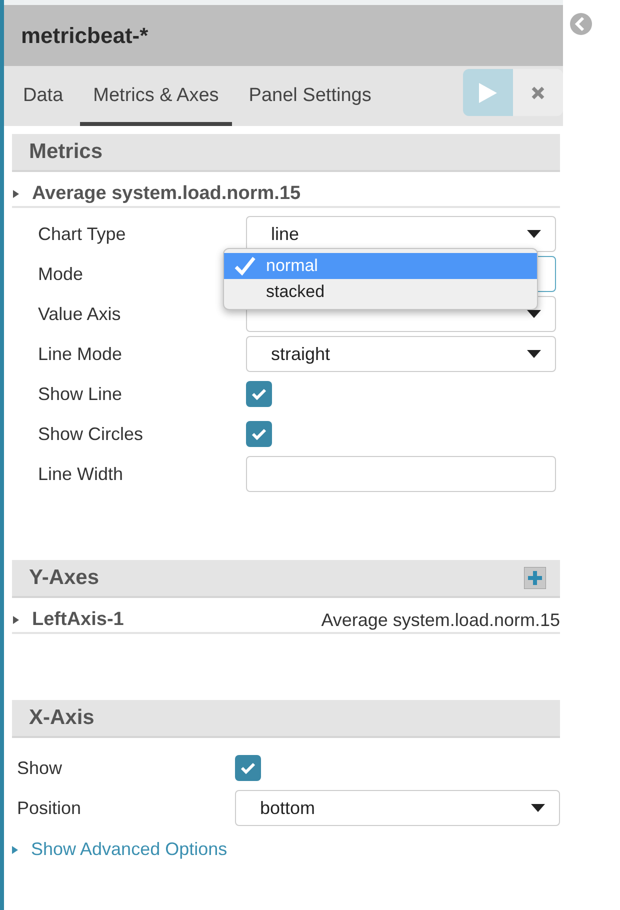  I want to click on play-icon, so click(488, 92).